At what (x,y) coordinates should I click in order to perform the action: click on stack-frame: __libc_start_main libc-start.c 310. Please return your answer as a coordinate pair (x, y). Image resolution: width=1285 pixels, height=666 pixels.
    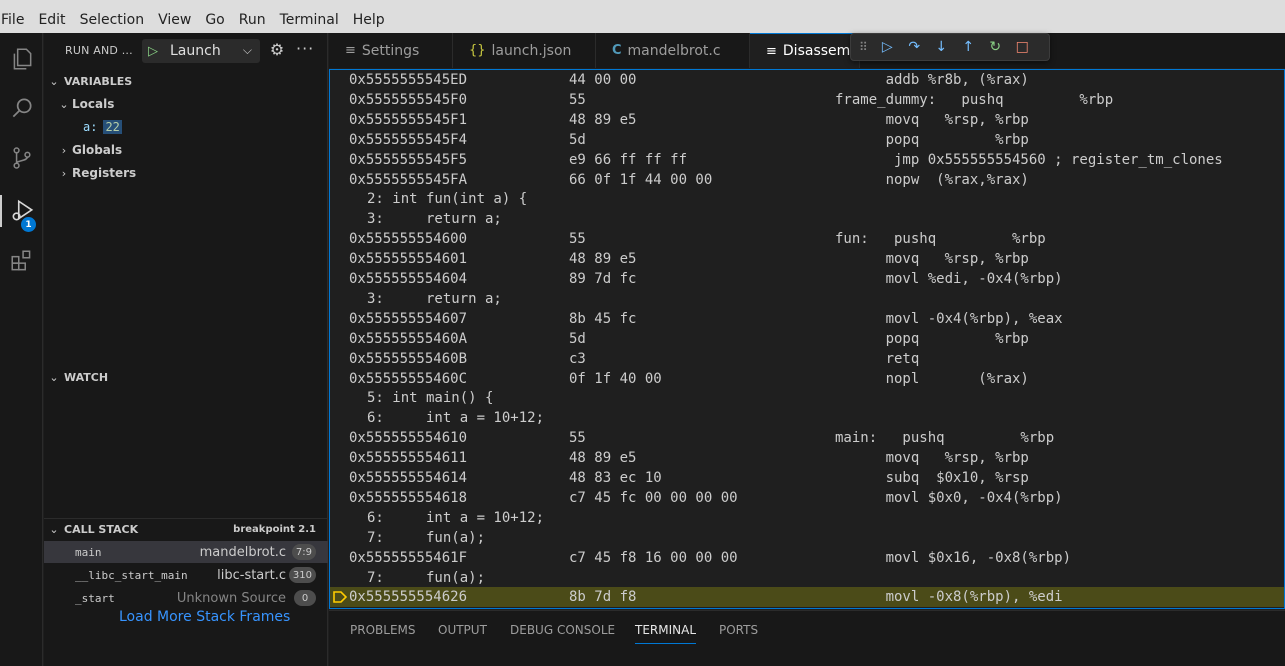
    Looking at the image, I should click on (186, 575).